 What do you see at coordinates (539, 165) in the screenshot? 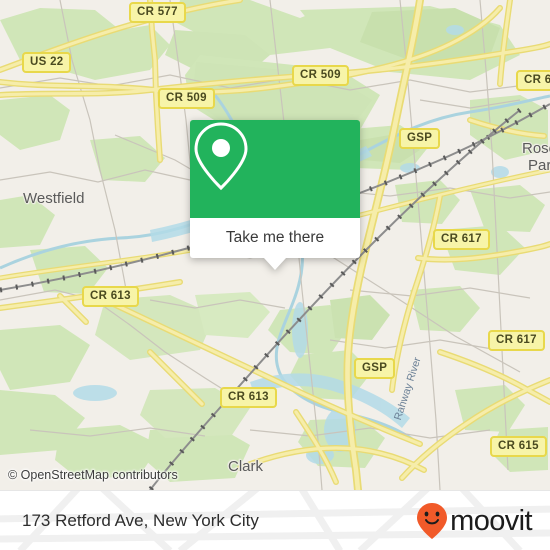
I see `place-label-roselle-park-2: Park` at bounding box center [539, 165].